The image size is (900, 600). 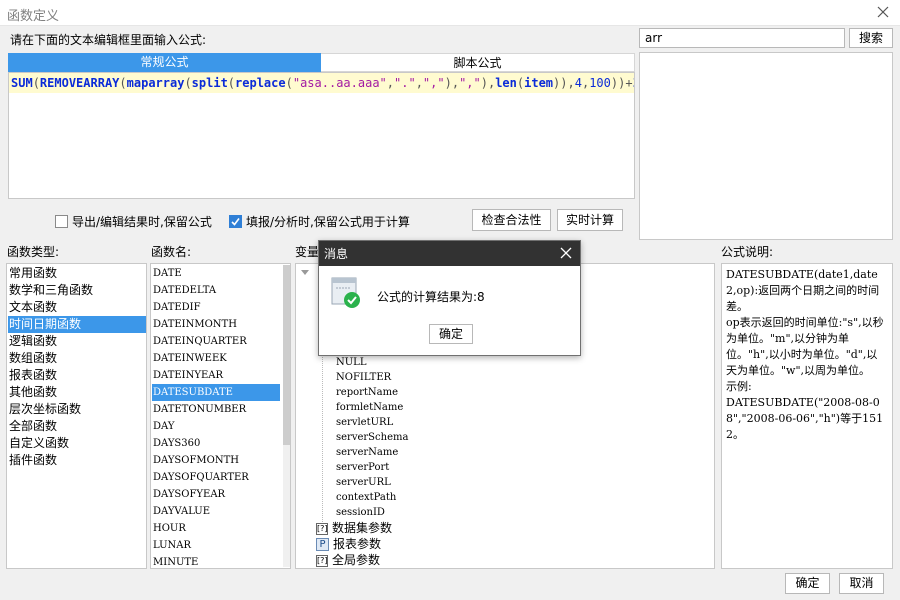 What do you see at coordinates (506, 83) in the screenshot?
I see `formula-token: len` at bounding box center [506, 83].